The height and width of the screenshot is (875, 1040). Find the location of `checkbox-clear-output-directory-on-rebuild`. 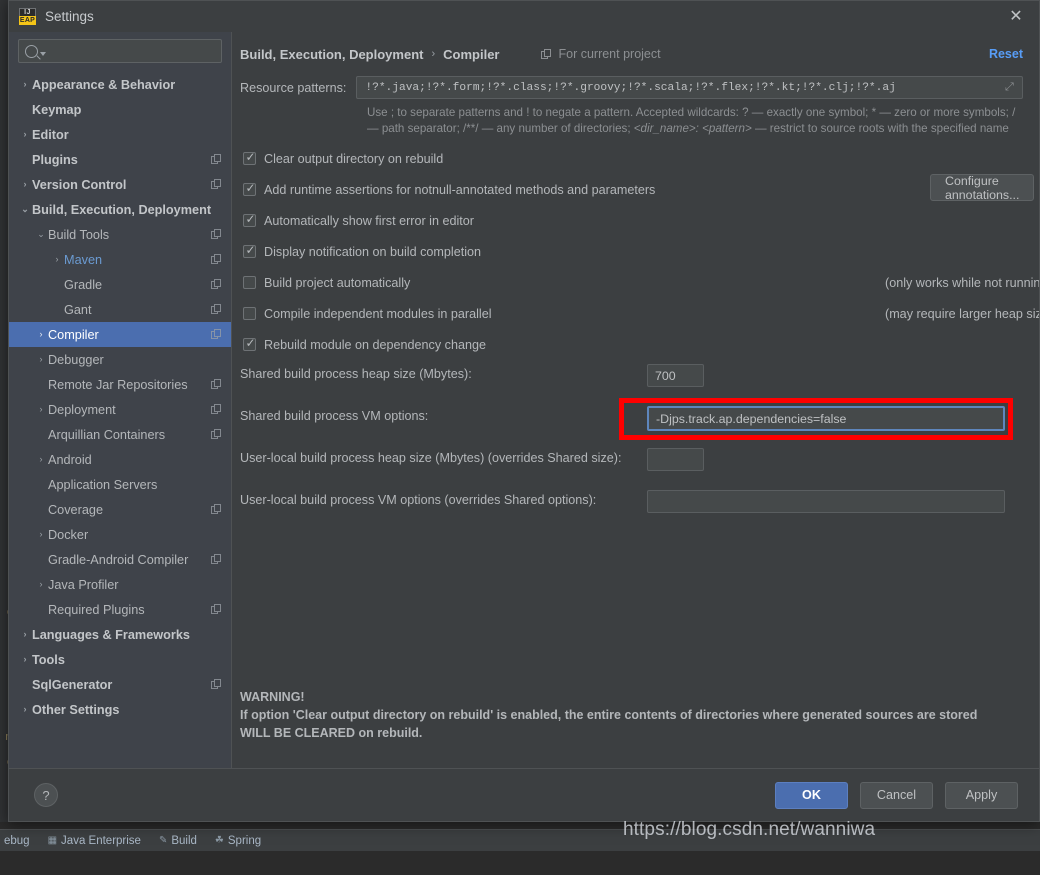

checkbox-clear-output-directory-on-rebuild is located at coordinates (249, 158).